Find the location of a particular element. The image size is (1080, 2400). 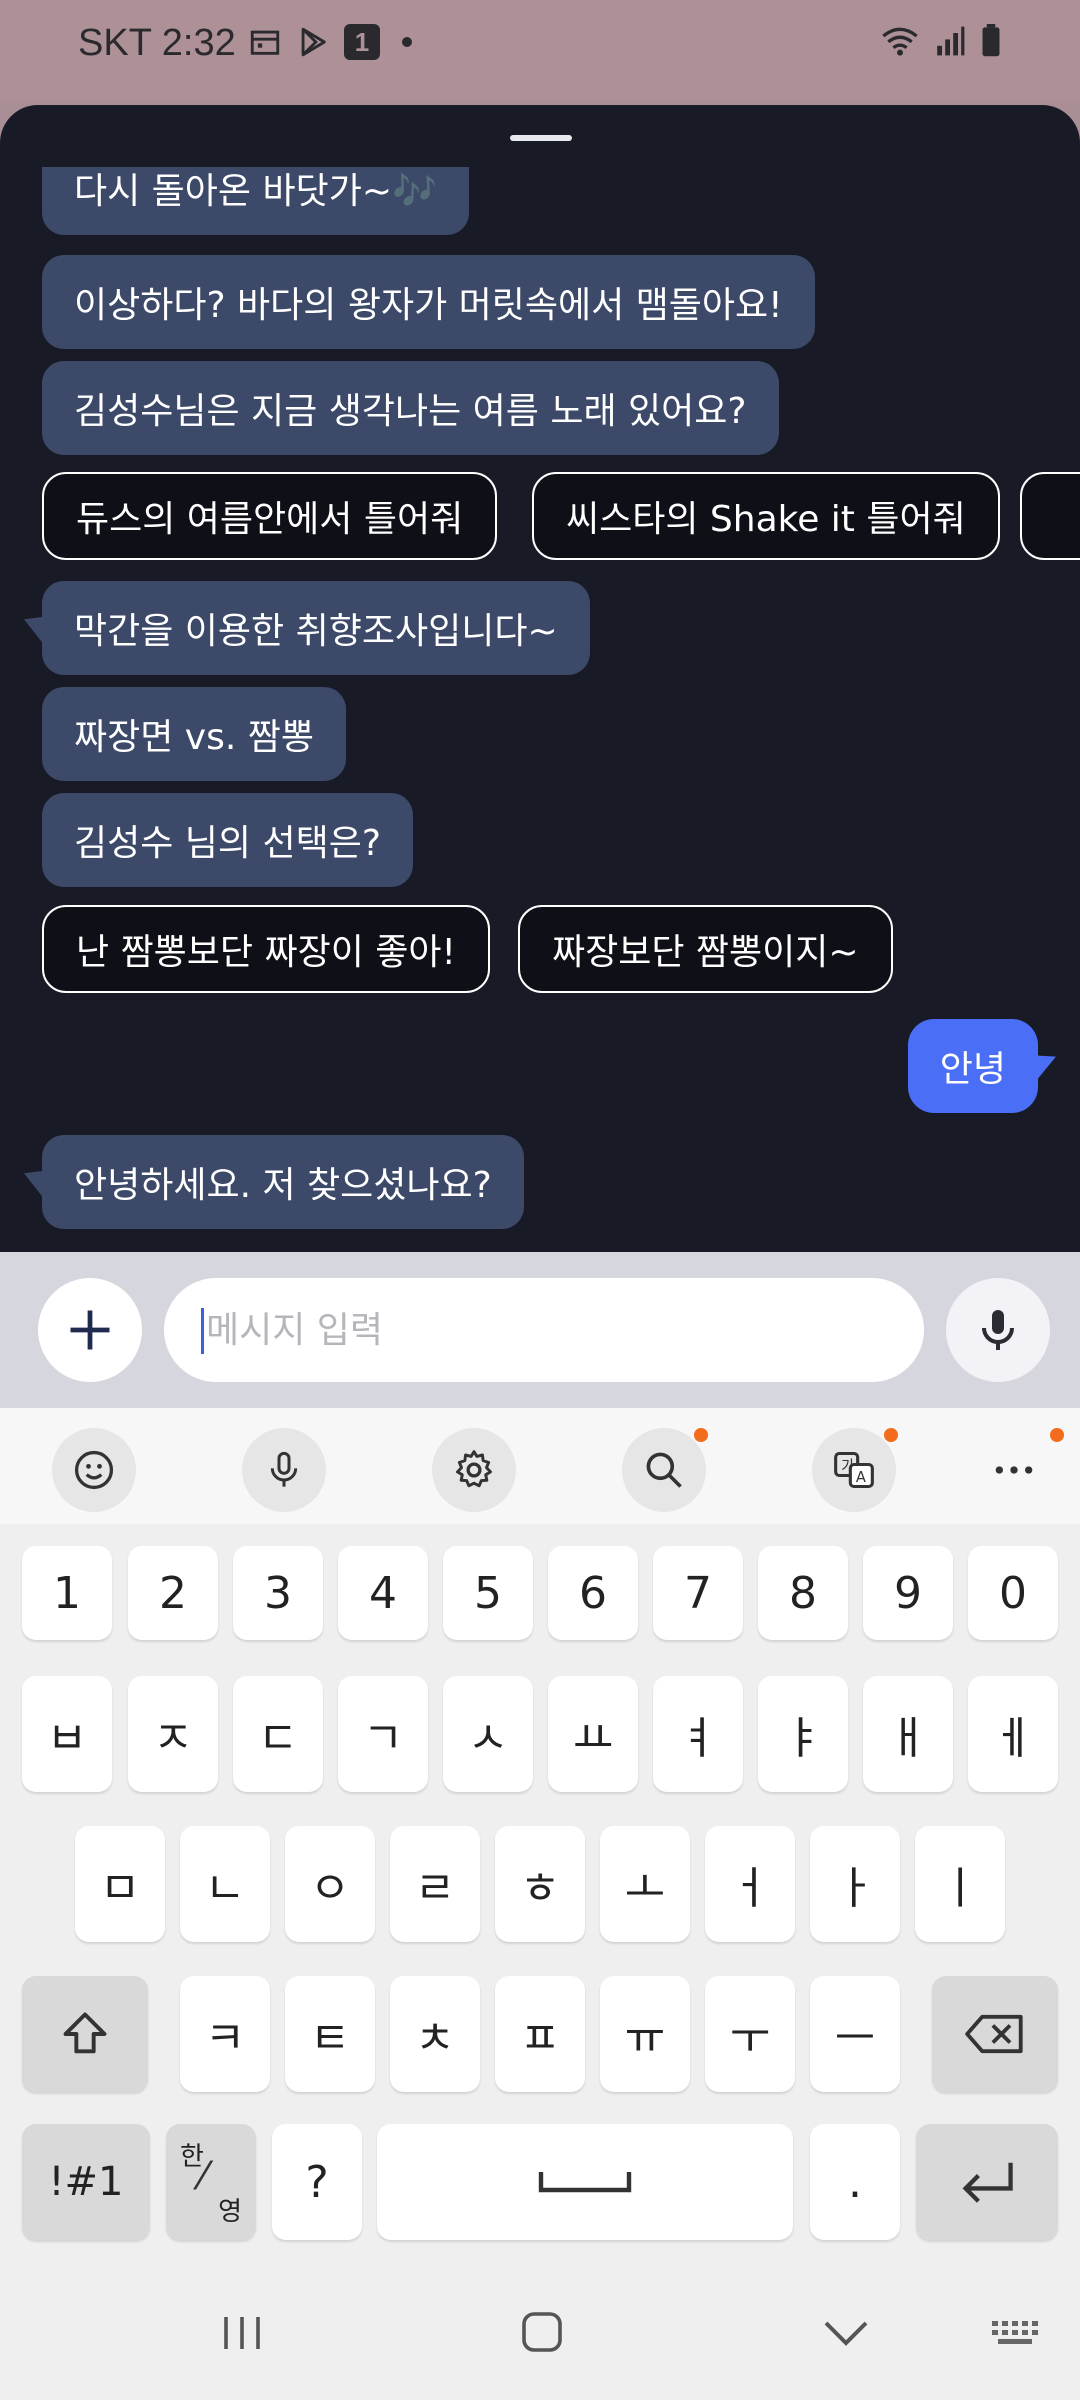

battery-icon is located at coordinates (991, 40).